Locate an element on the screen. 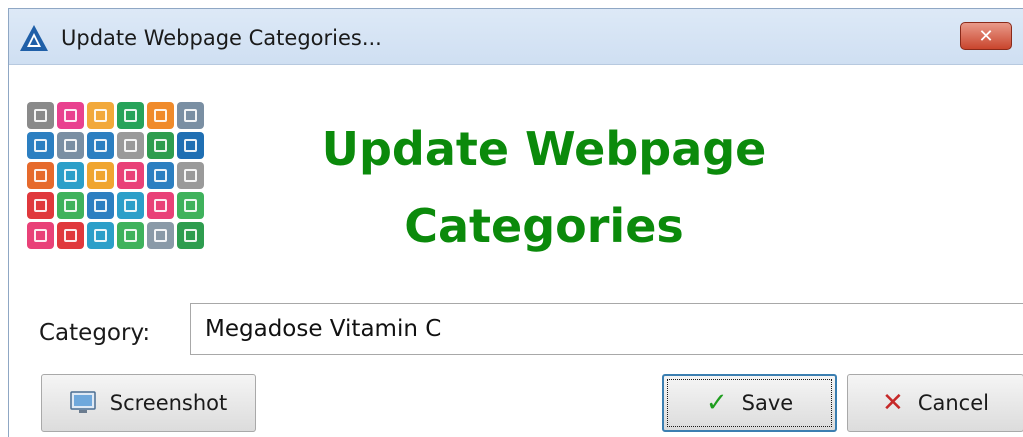  monitor-icon is located at coordinates (82, 402).